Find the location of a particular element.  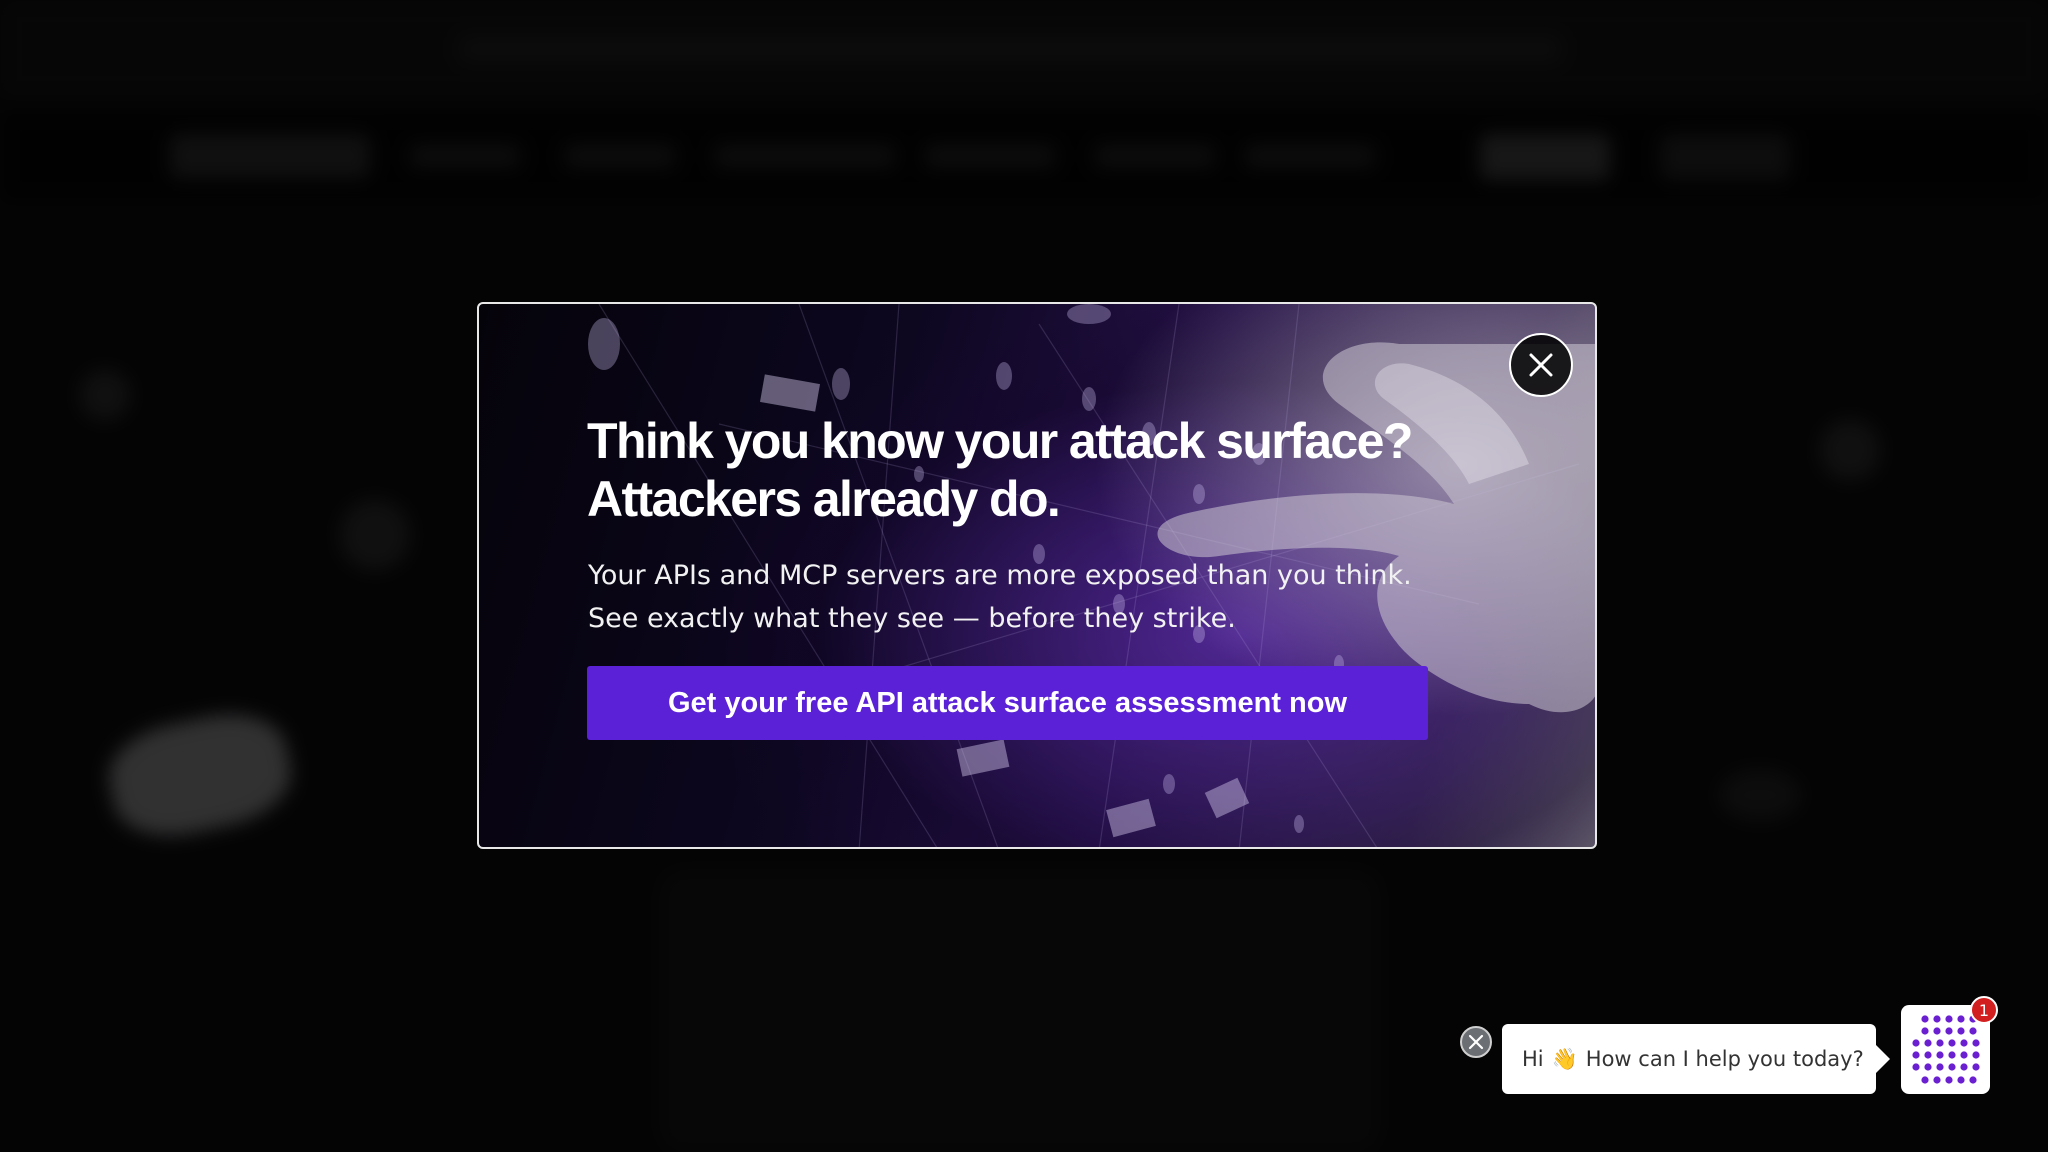

headline-line-2: Attackers already do. is located at coordinates (824, 499).